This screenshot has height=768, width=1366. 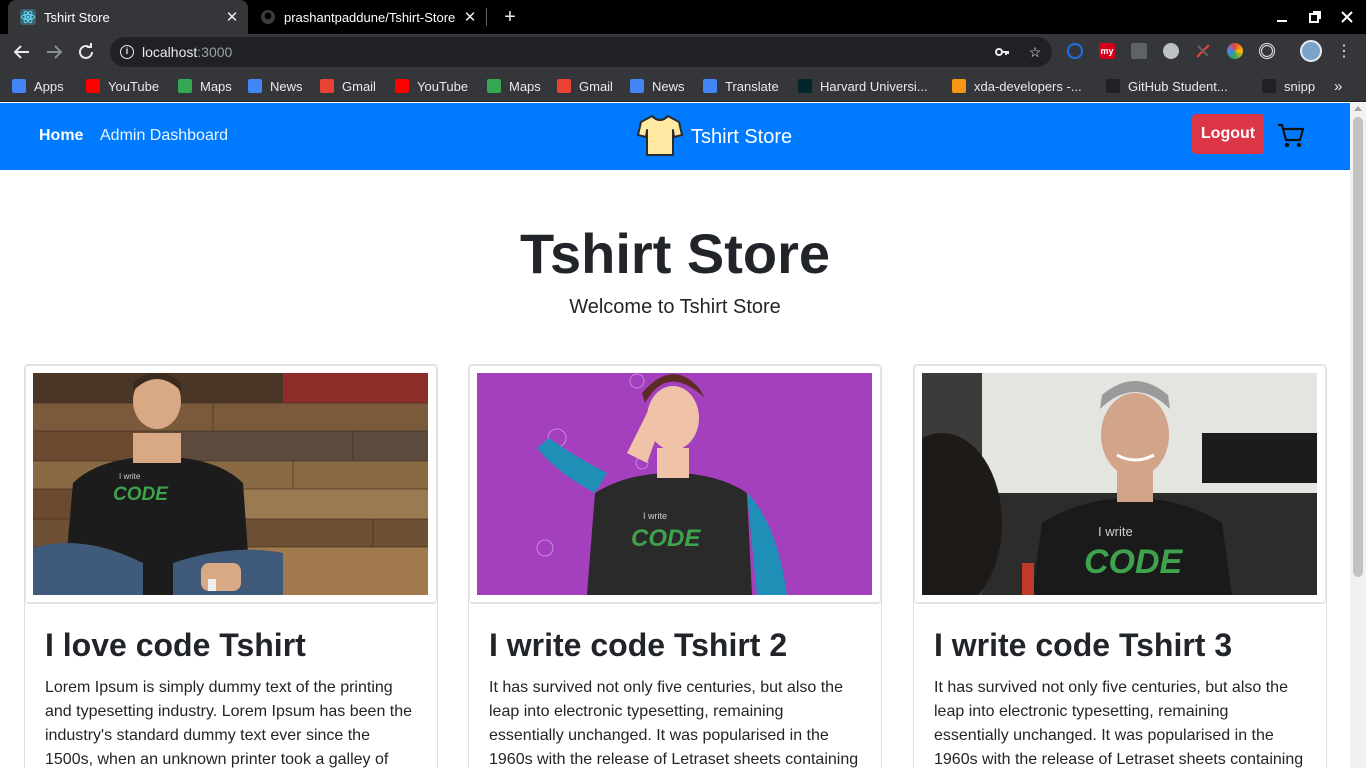 I want to click on tab-github: prashantpaddune/Tshirt-Store ✕, so click(x=367, y=17).